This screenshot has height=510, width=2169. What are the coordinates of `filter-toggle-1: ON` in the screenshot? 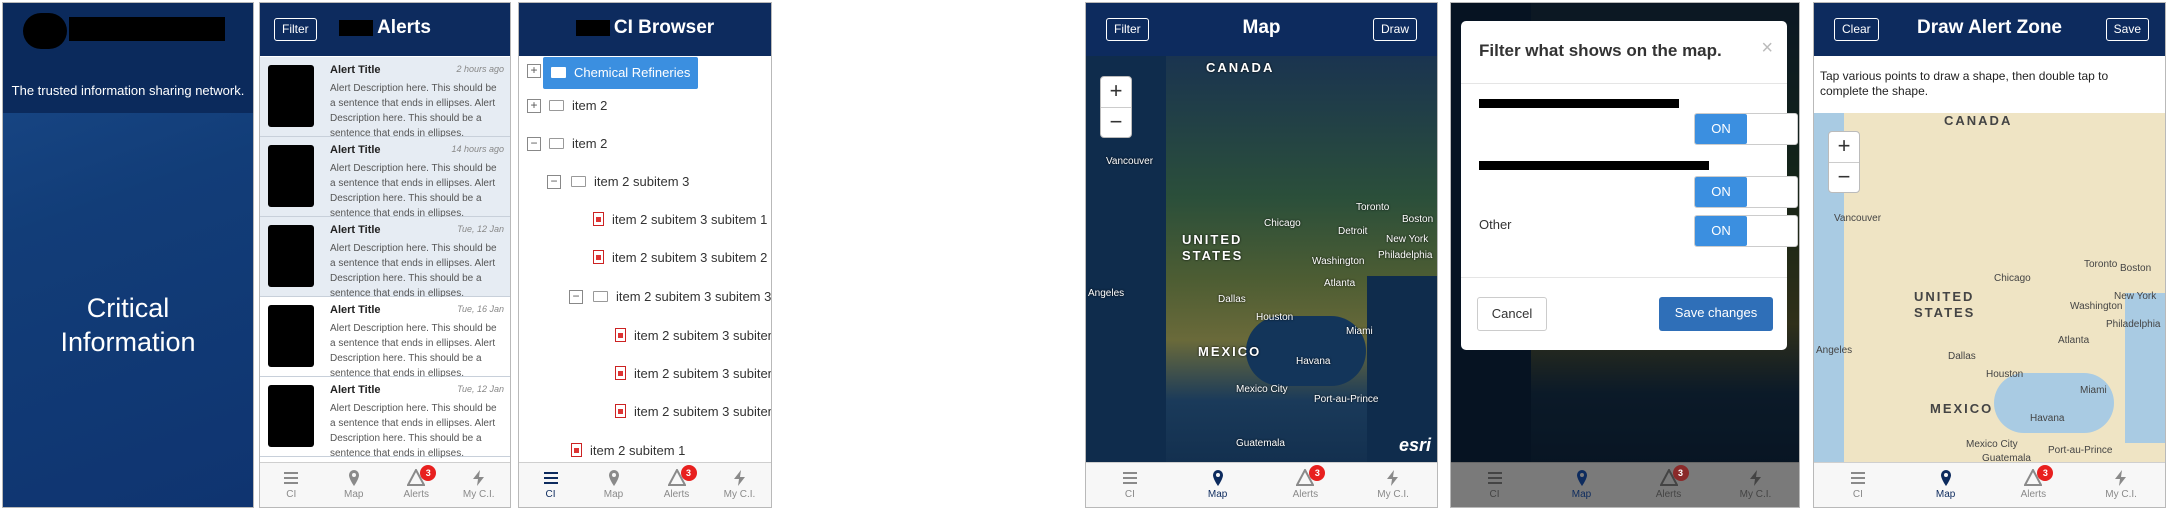 It's located at (1746, 129).